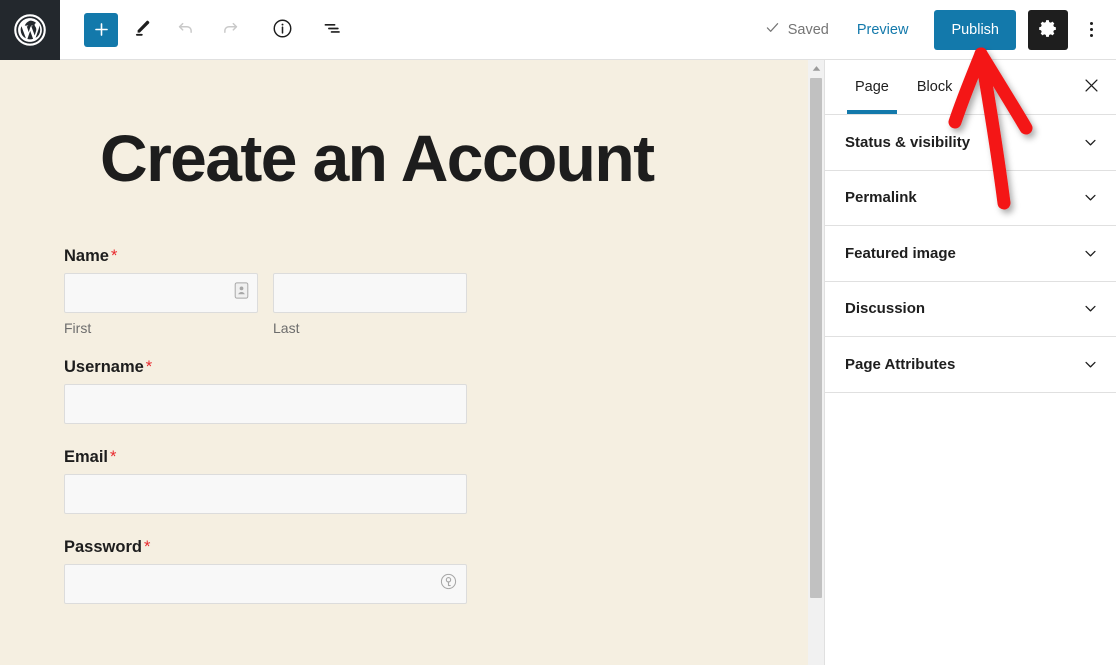 This screenshot has height=665, width=1116. What do you see at coordinates (436, 457) in the screenshot?
I see `field-label-email: Email *` at bounding box center [436, 457].